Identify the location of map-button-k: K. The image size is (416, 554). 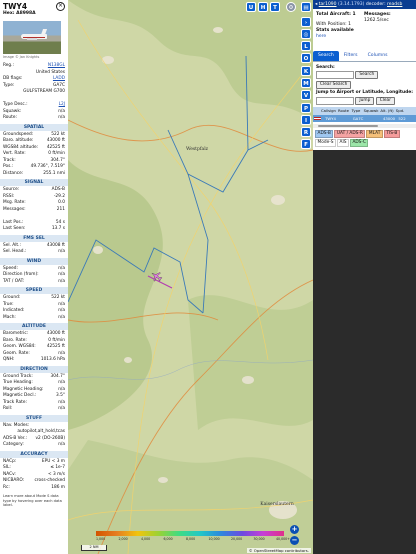
(306, 70).